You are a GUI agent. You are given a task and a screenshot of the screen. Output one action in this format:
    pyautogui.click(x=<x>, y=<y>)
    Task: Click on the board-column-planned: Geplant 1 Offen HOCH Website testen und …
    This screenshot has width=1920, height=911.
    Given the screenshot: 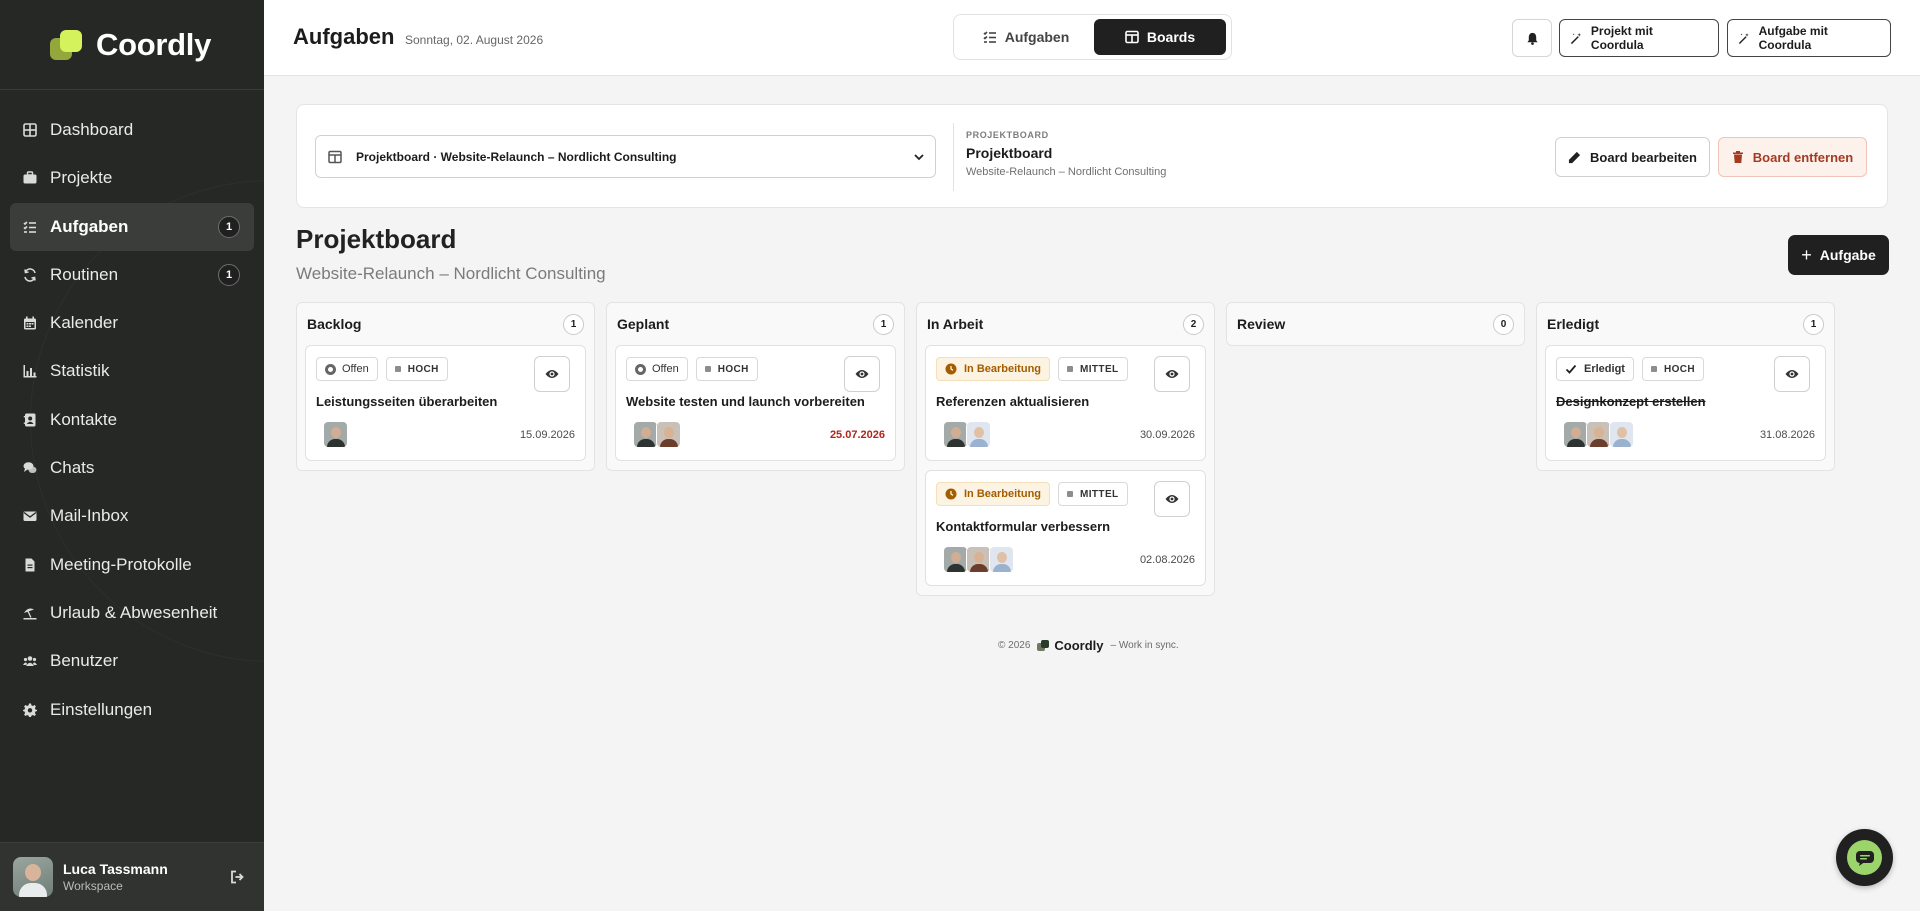 What is the action you would take?
    pyautogui.click(x=755, y=386)
    